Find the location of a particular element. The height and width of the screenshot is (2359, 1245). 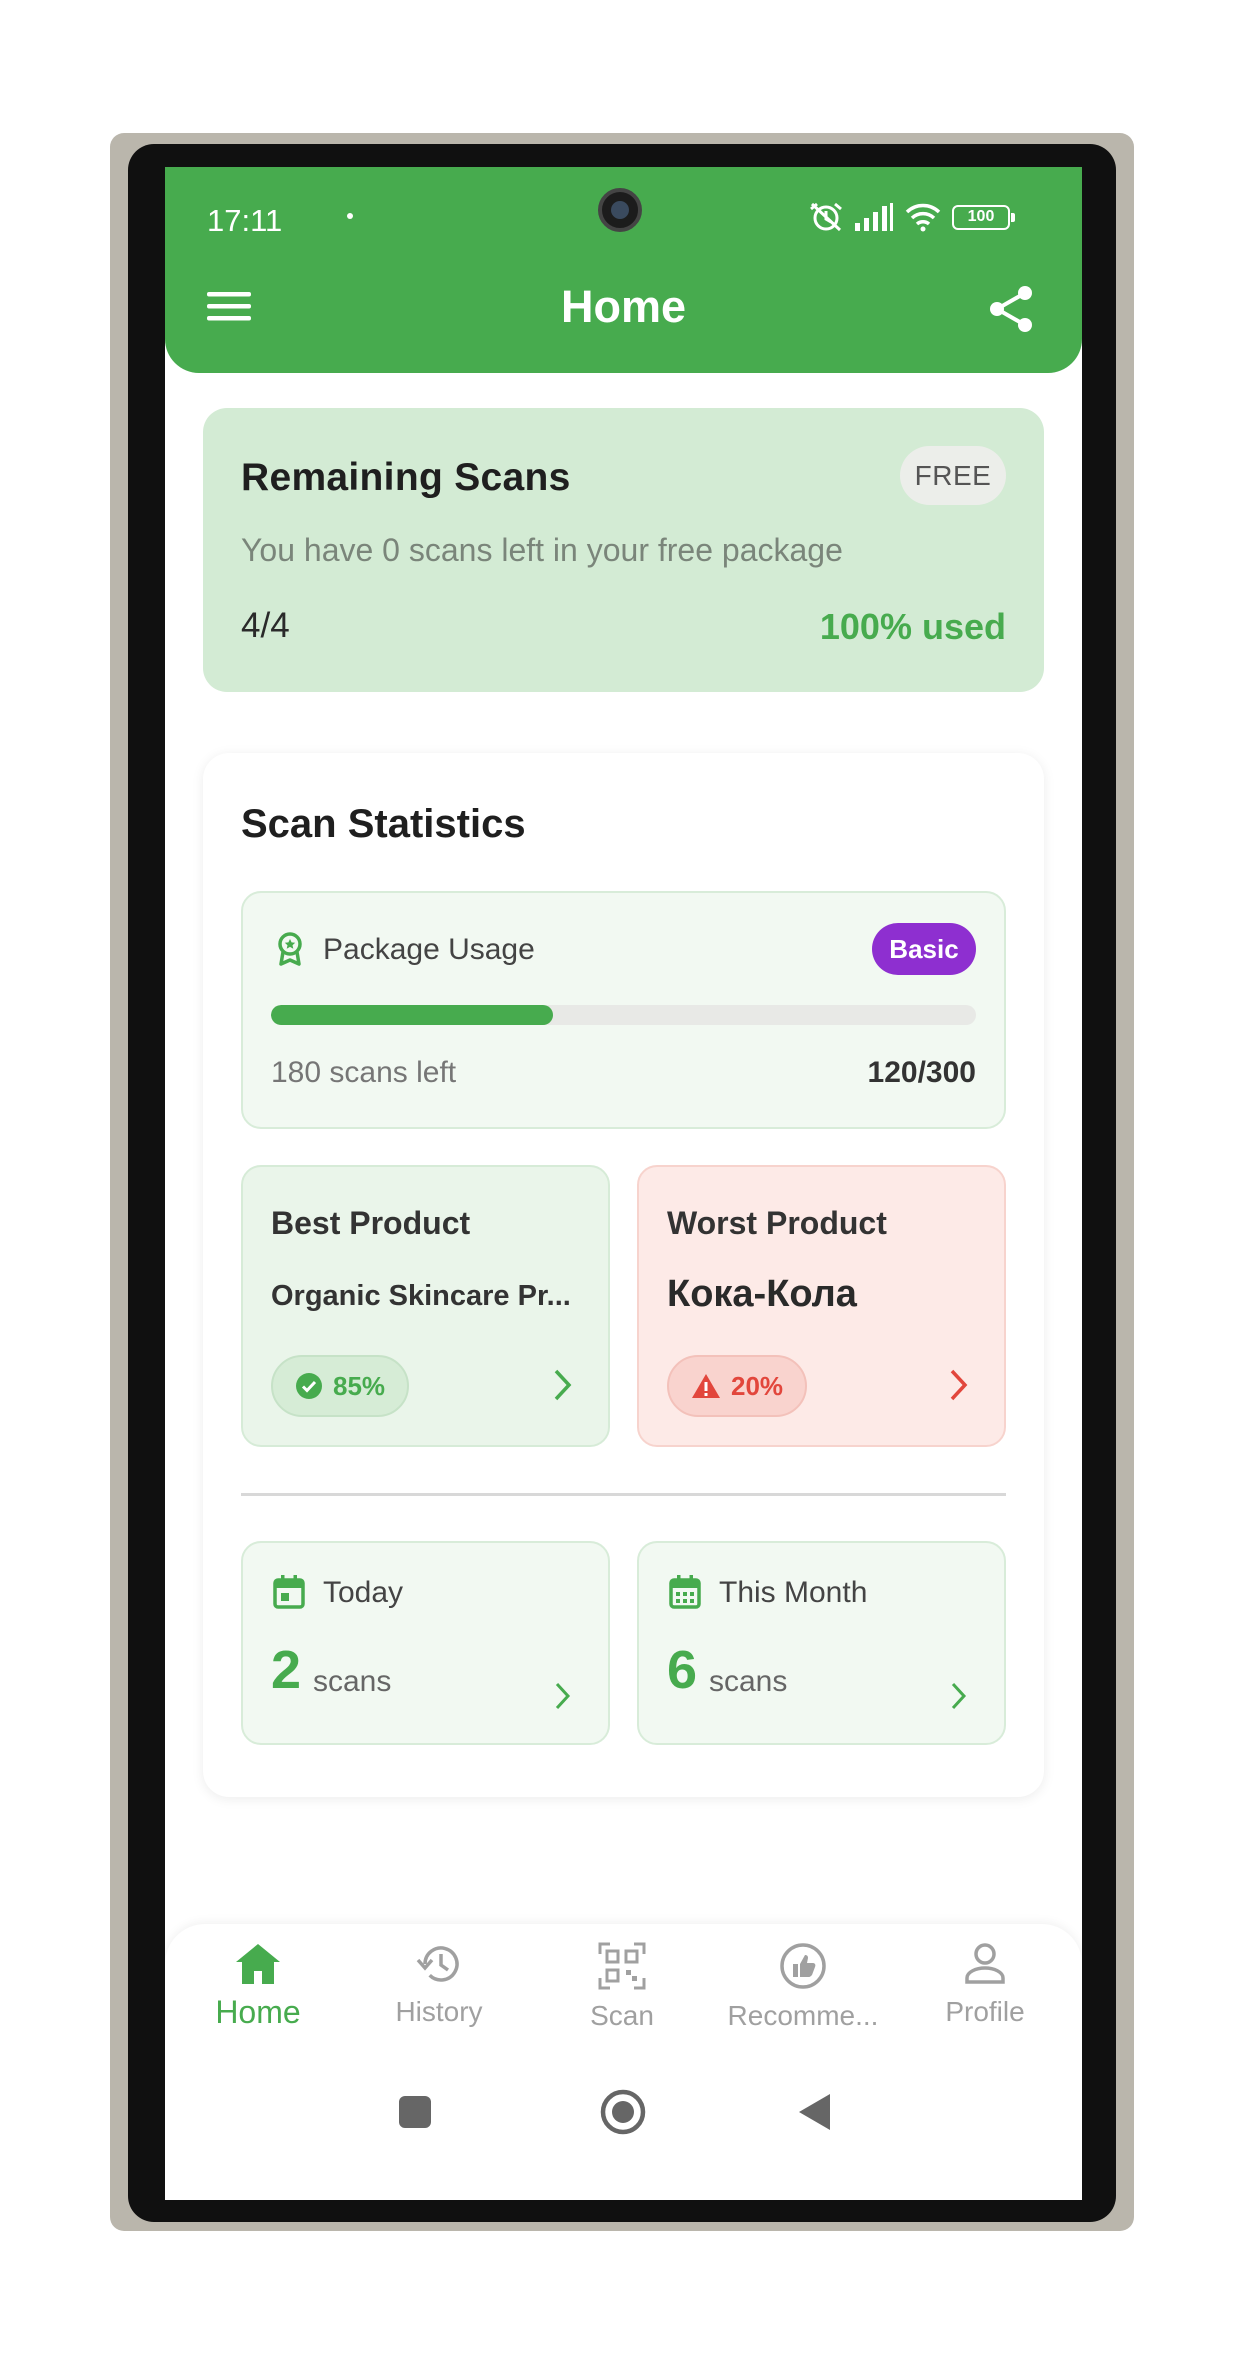

calendar-month-icon is located at coordinates (685, 1592).